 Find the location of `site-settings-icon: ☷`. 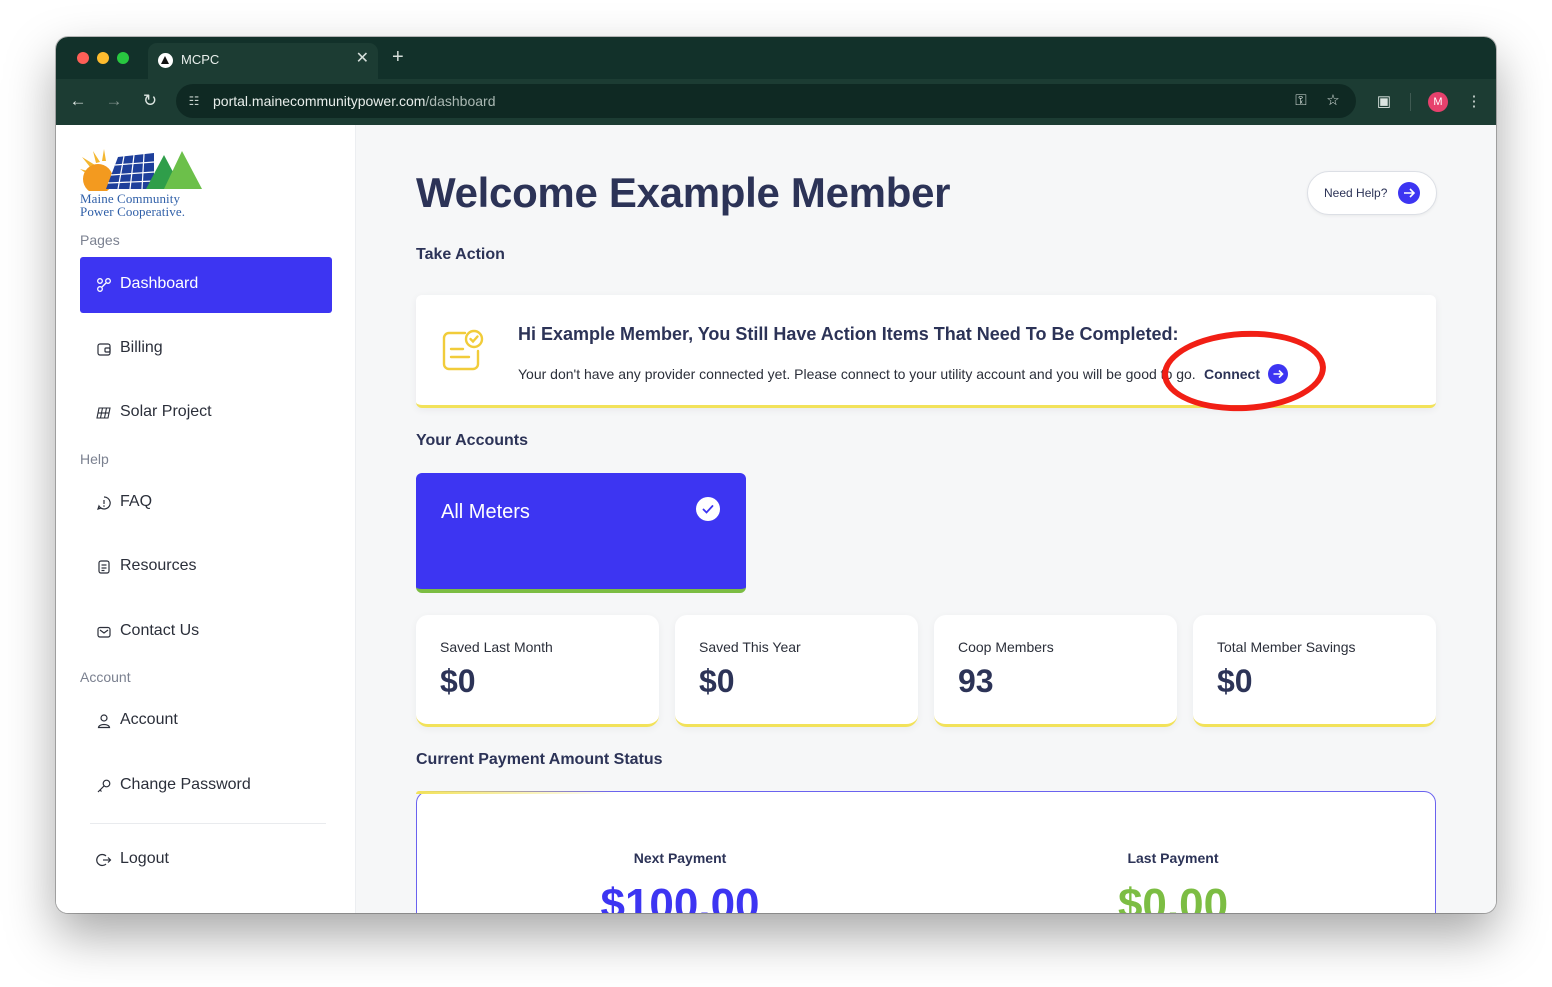

site-settings-icon: ☷ is located at coordinates (194, 101).